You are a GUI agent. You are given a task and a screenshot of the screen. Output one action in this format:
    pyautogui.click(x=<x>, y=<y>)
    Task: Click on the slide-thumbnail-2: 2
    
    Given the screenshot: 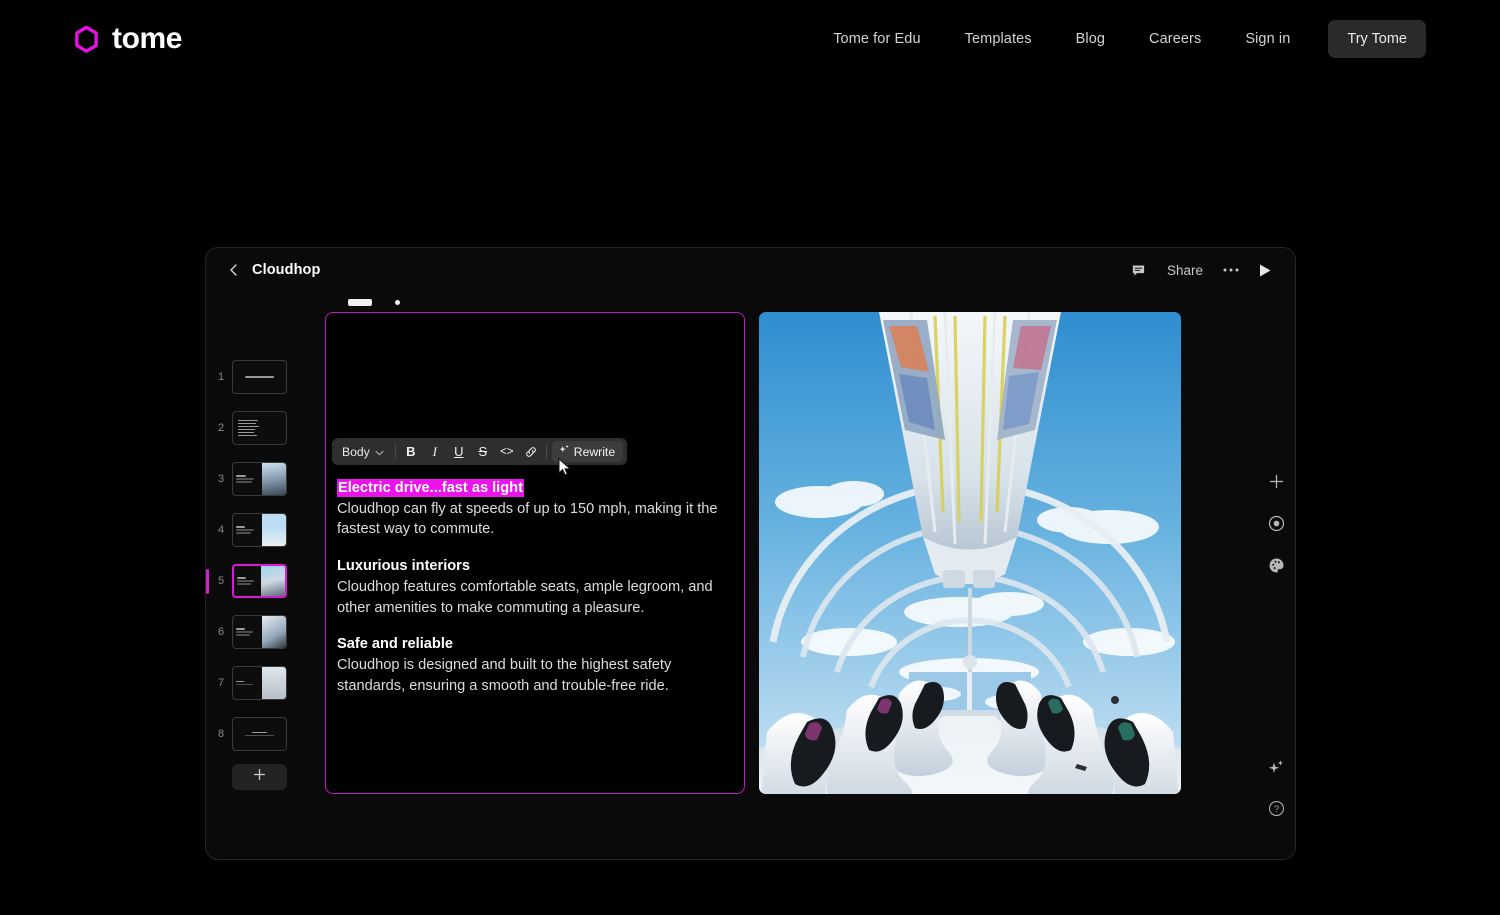 What is the action you would take?
    pyautogui.click(x=256, y=428)
    